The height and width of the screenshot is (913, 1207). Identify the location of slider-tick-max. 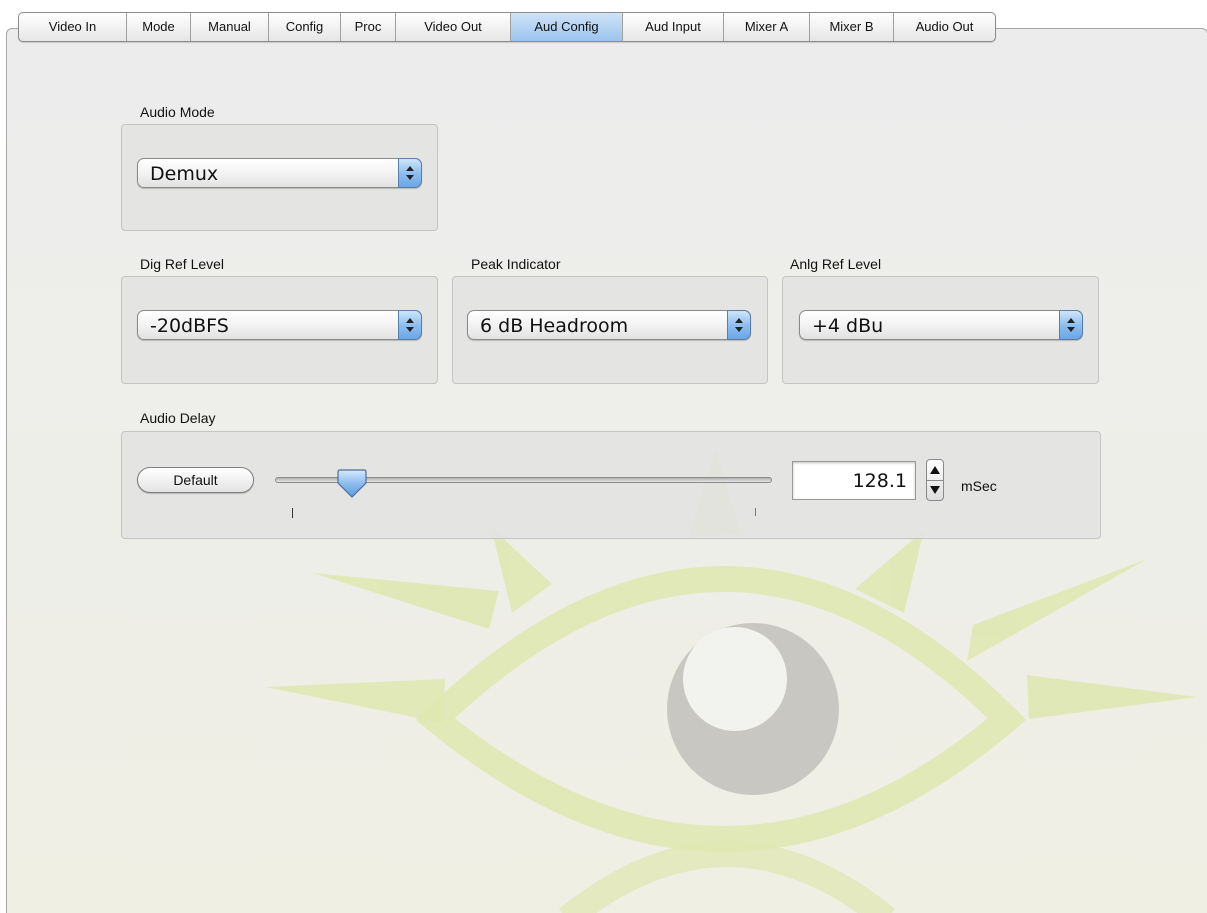
(755, 512).